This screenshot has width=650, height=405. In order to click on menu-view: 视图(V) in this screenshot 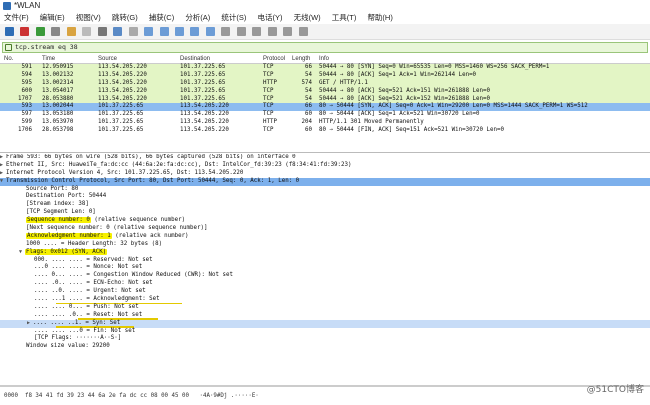, I will do `click(88, 17)`.